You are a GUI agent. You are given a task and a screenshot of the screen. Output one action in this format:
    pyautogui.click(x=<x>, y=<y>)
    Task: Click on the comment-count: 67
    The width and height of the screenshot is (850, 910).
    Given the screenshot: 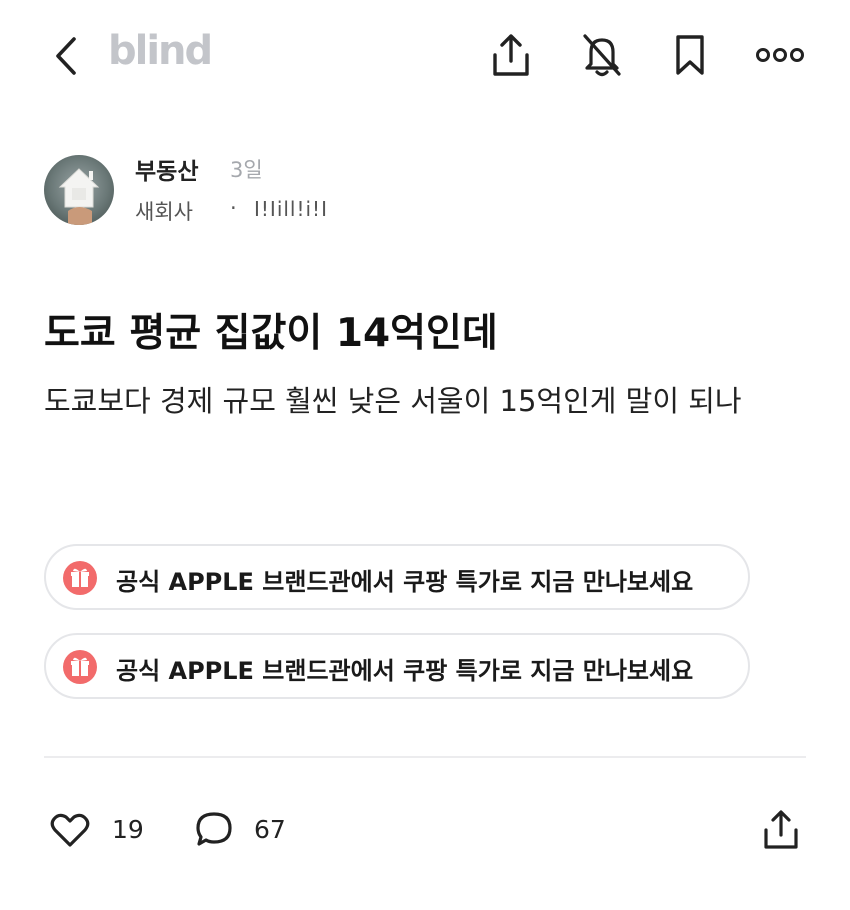 What is the action you would take?
    pyautogui.click(x=270, y=829)
    